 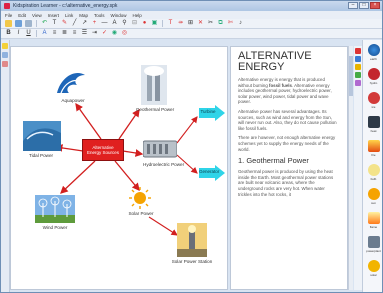 What do you see at coordinates (53, 15) in the screenshot?
I see `menu-insert: Insert` at bounding box center [53, 15].